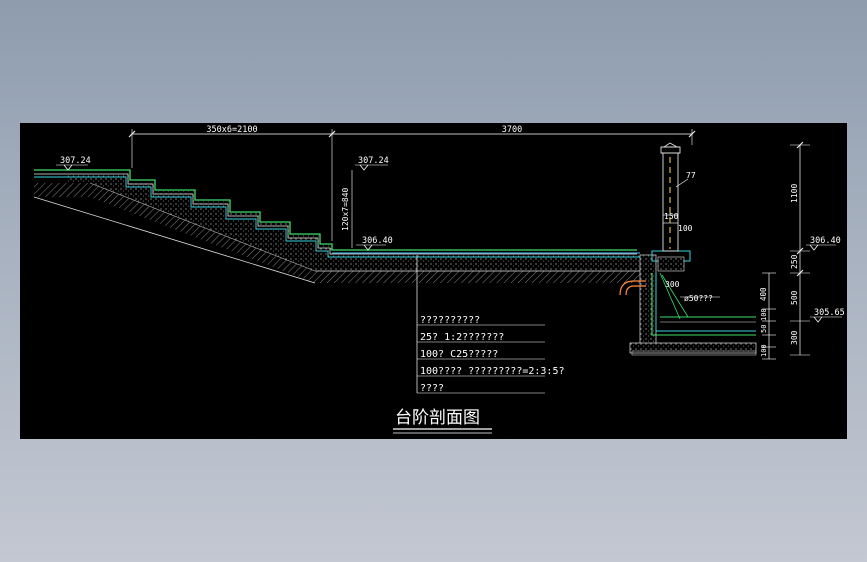 The height and width of the screenshot is (562, 867). What do you see at coordinates (377, 241) in the screenshot?
I see `elev-landing: 306.40` at bounding box center [377, 241].